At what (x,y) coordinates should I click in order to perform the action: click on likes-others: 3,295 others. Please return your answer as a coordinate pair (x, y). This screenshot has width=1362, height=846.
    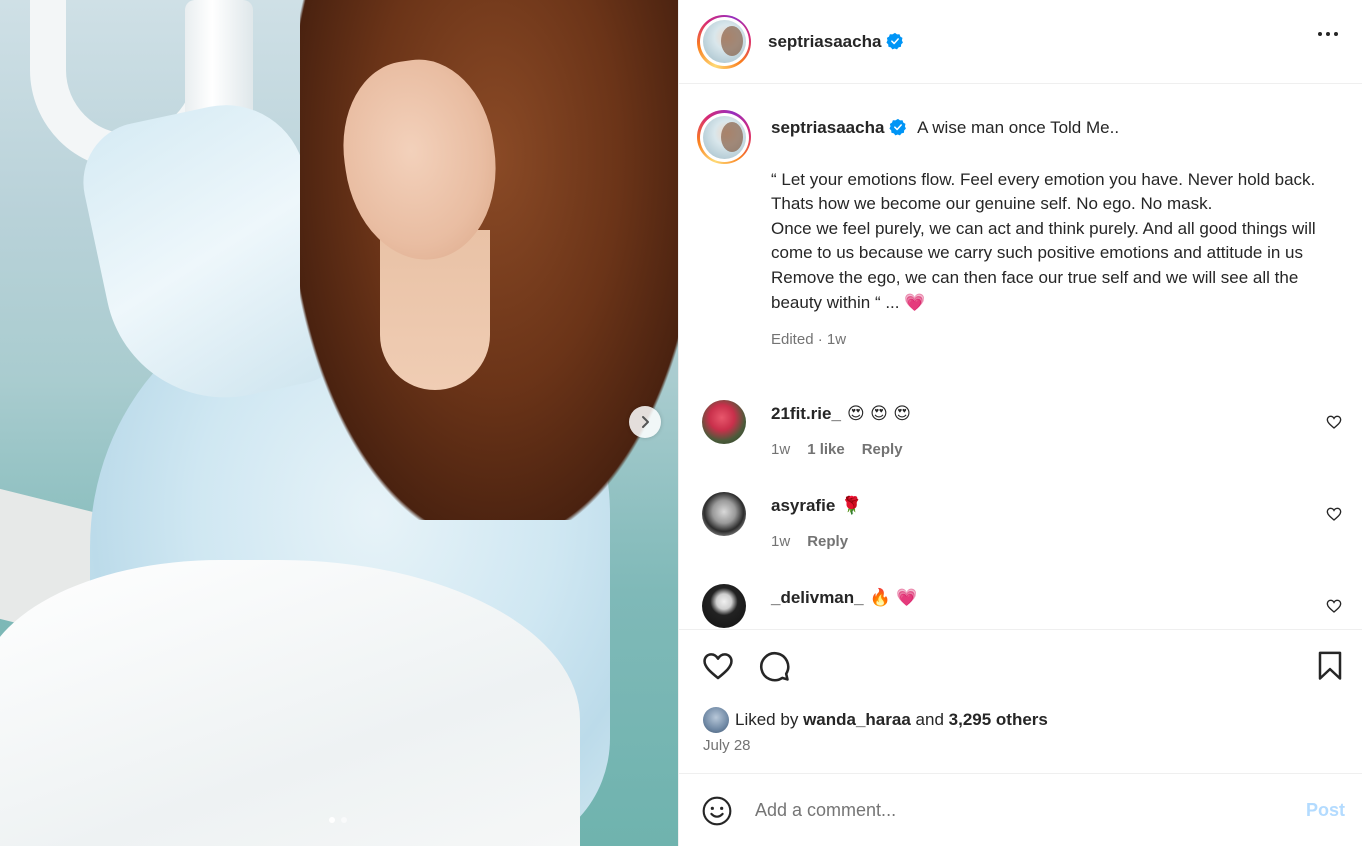
    Looking at the image, I should click on (998, 720).